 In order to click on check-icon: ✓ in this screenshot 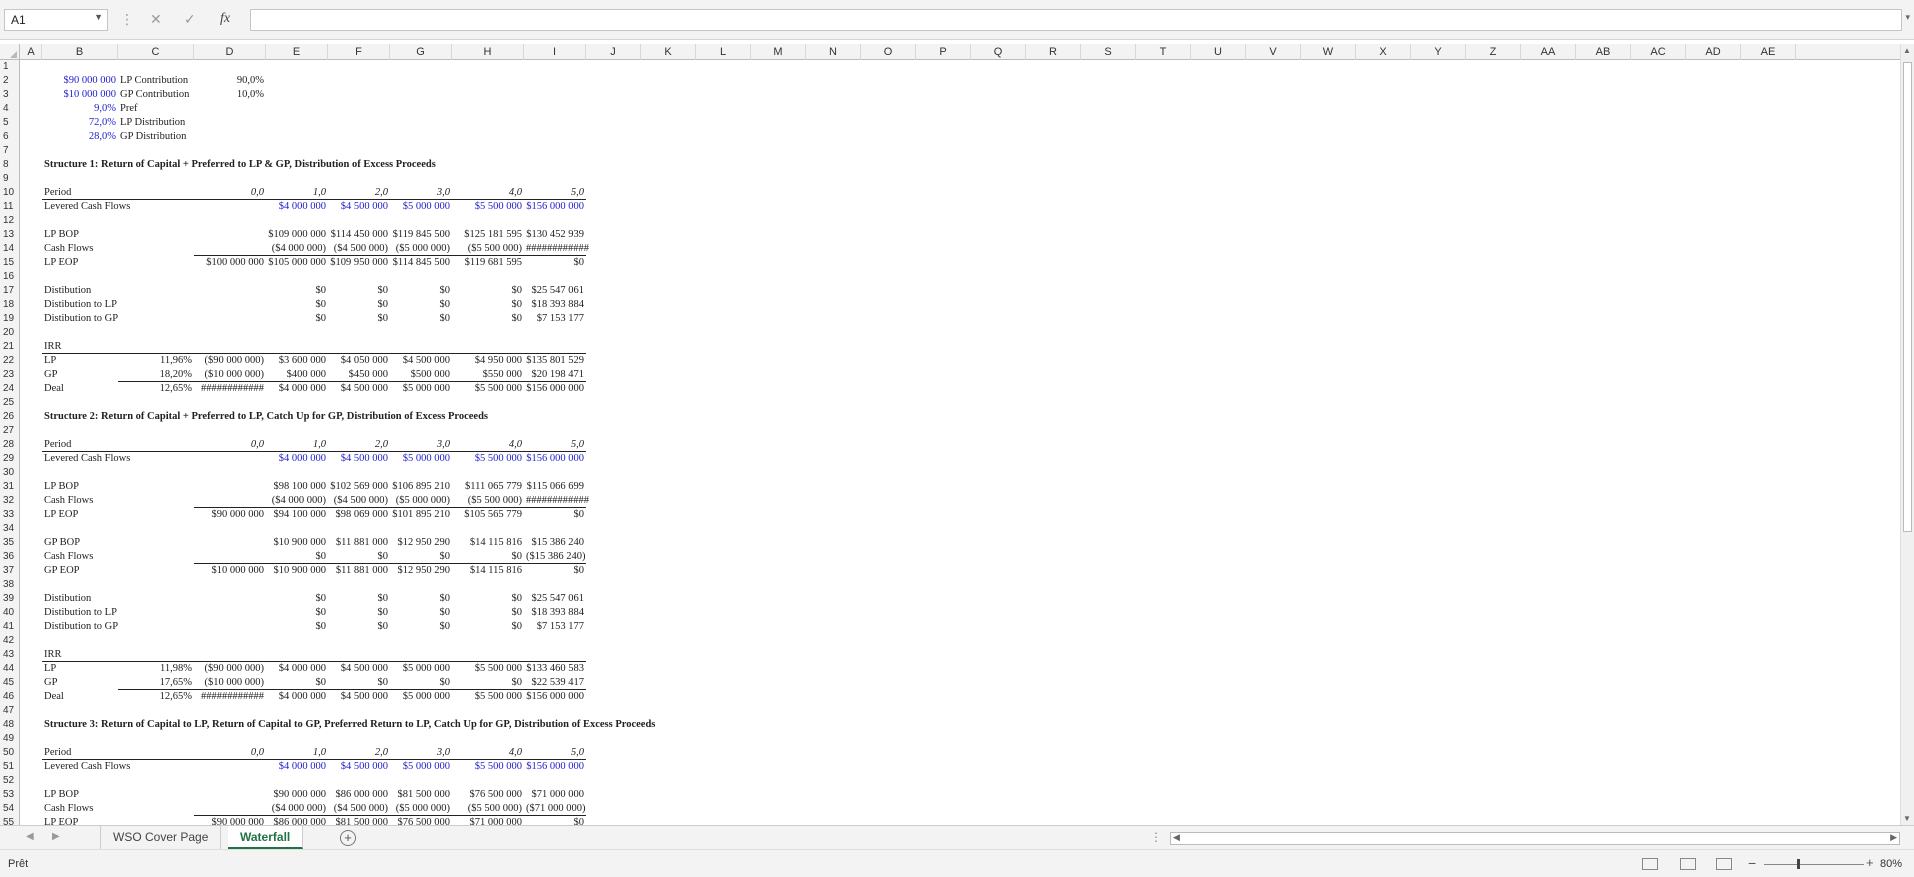, I will do `click(190, 19)`.